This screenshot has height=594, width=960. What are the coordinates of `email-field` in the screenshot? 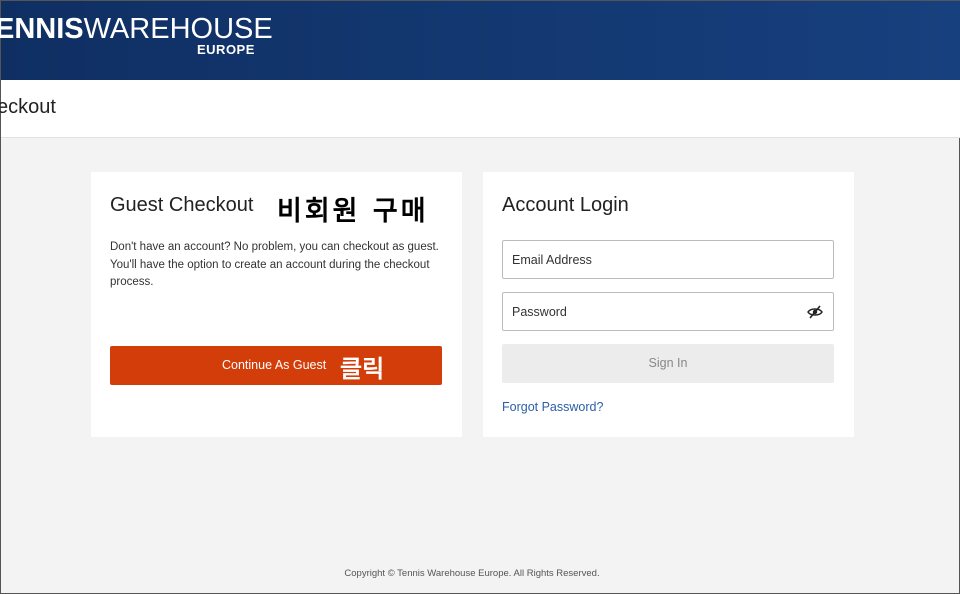 It's located at (668, 259).